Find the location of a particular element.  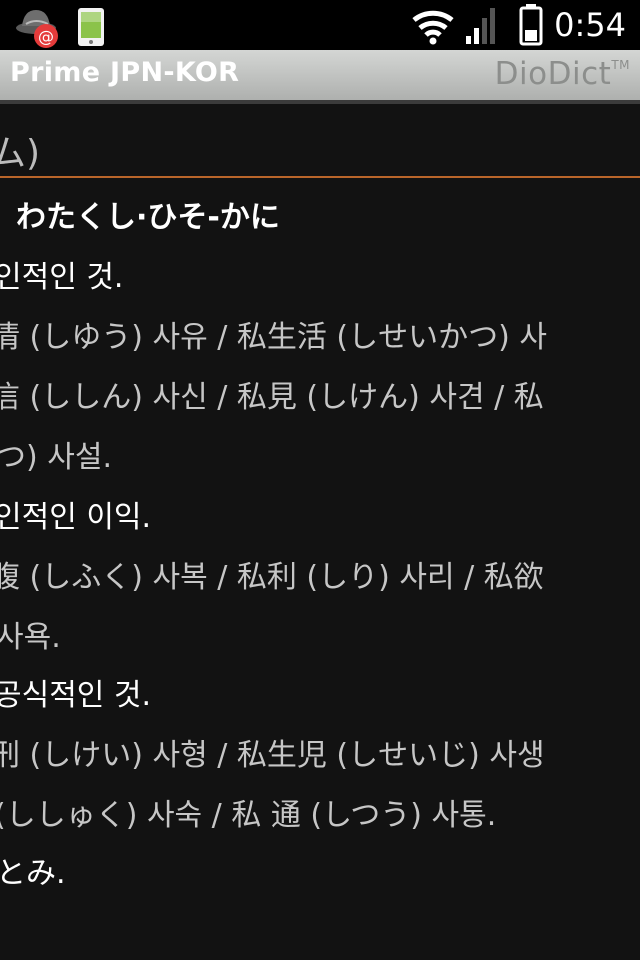

headword: ム) is located at coordinates (20, 153).